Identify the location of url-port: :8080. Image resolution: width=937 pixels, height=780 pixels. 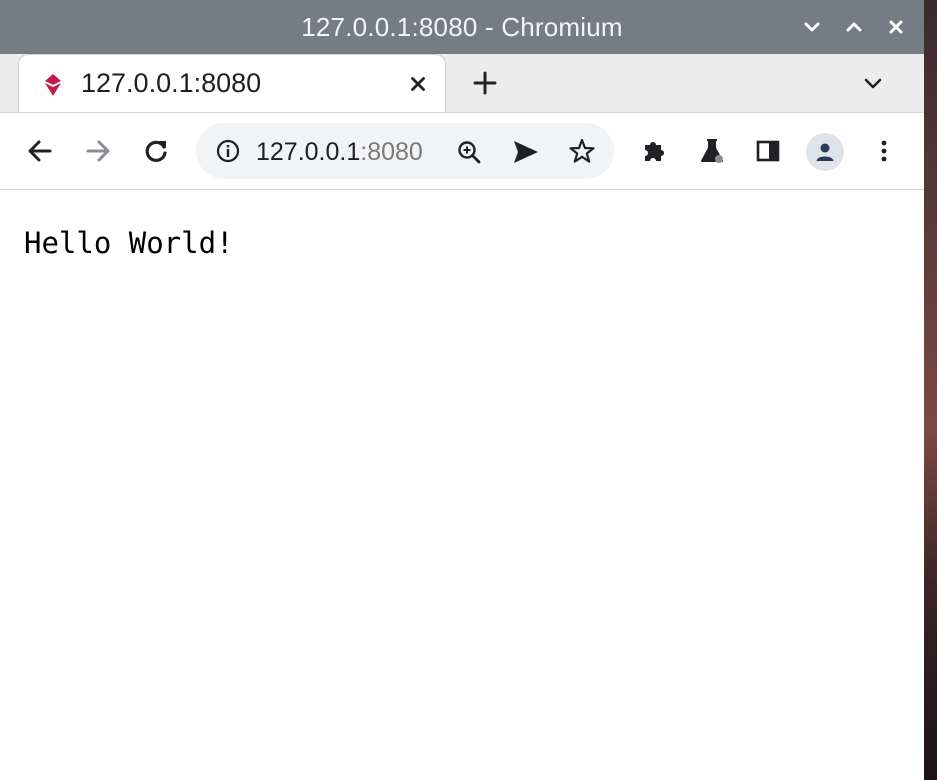
(391, 152).